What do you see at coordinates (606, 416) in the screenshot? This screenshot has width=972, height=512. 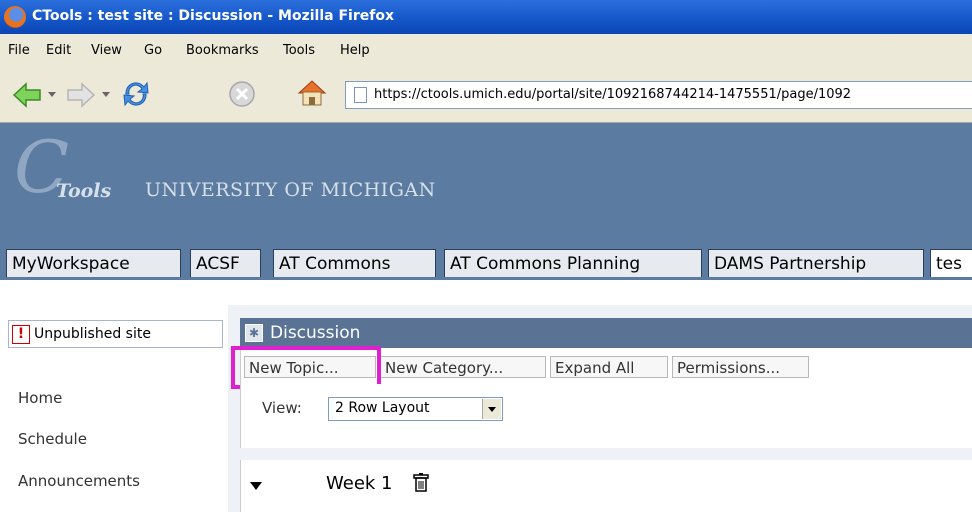 I see `view-row: View: 2 Row Layout` at bounding box center [606, 416].